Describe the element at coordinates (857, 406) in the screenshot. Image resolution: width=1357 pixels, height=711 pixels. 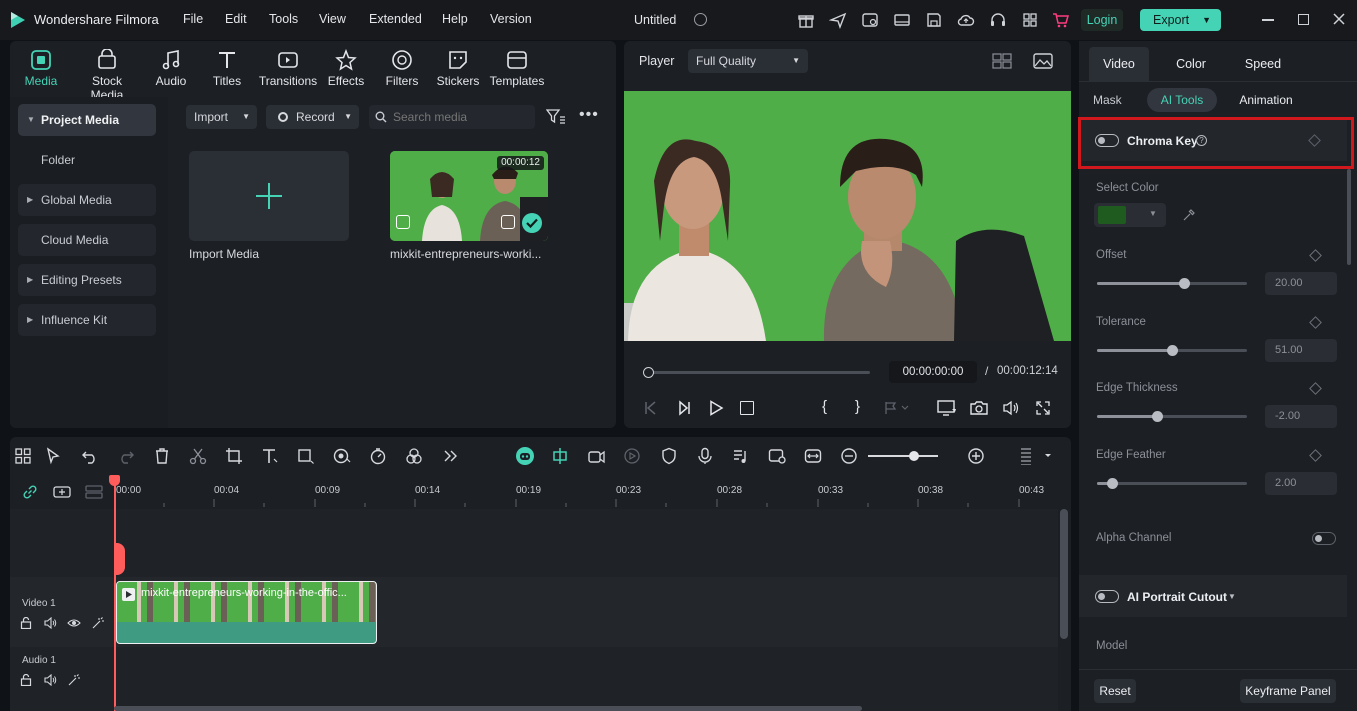
I see `mark-out-icon: }` at that location.